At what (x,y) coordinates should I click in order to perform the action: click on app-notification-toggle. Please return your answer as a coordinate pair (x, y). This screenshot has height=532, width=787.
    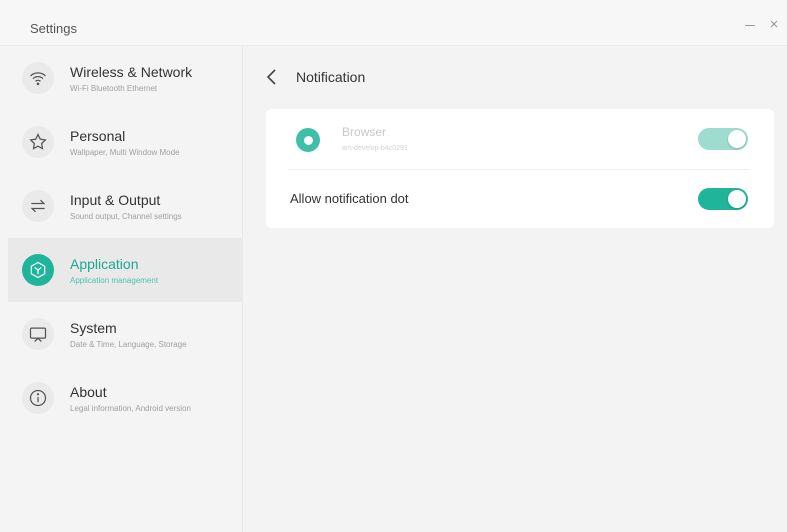
    Looking at the image, I should click on (723, 139).